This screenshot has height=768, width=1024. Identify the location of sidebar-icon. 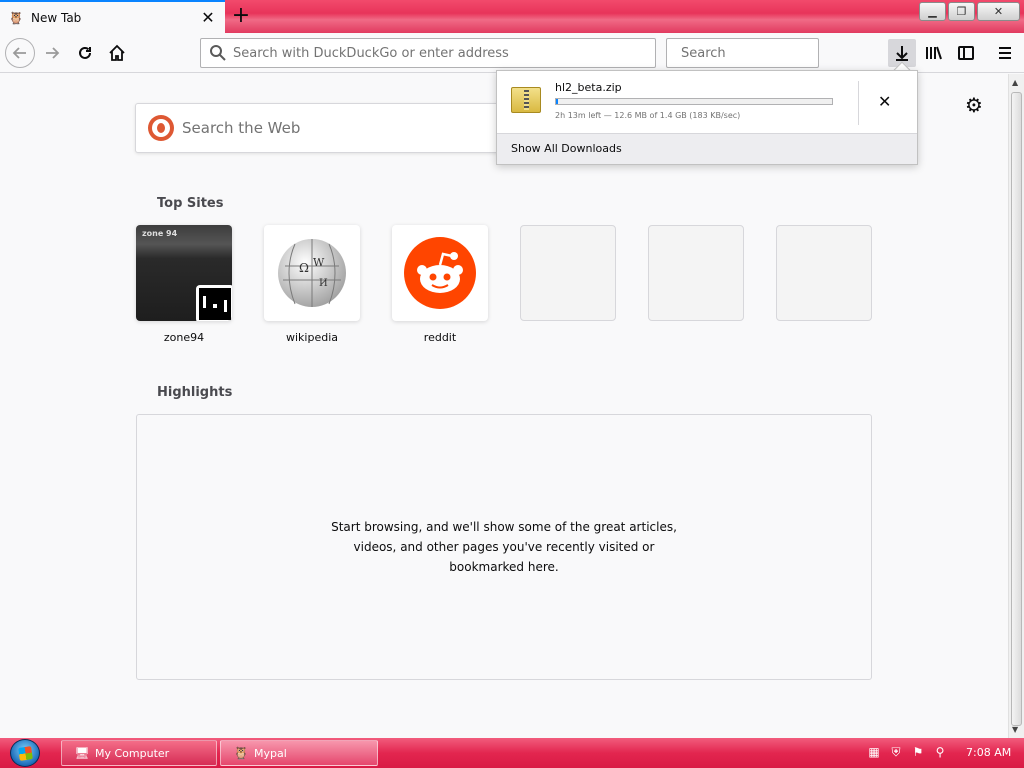
(966, 53).